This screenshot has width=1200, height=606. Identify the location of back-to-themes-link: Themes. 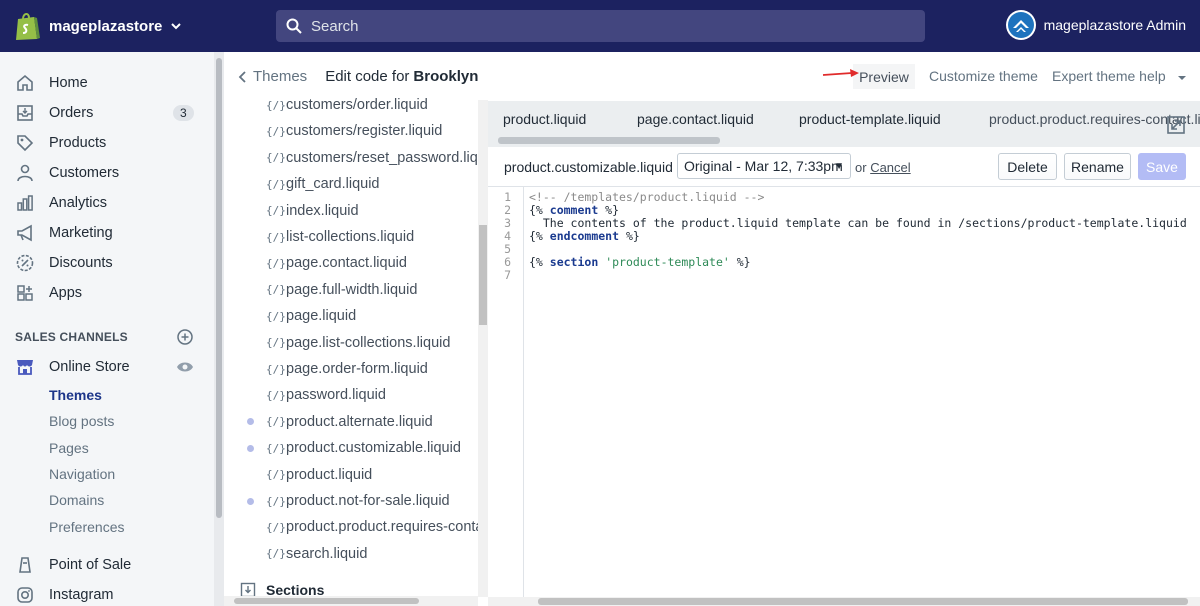
(272, 76).